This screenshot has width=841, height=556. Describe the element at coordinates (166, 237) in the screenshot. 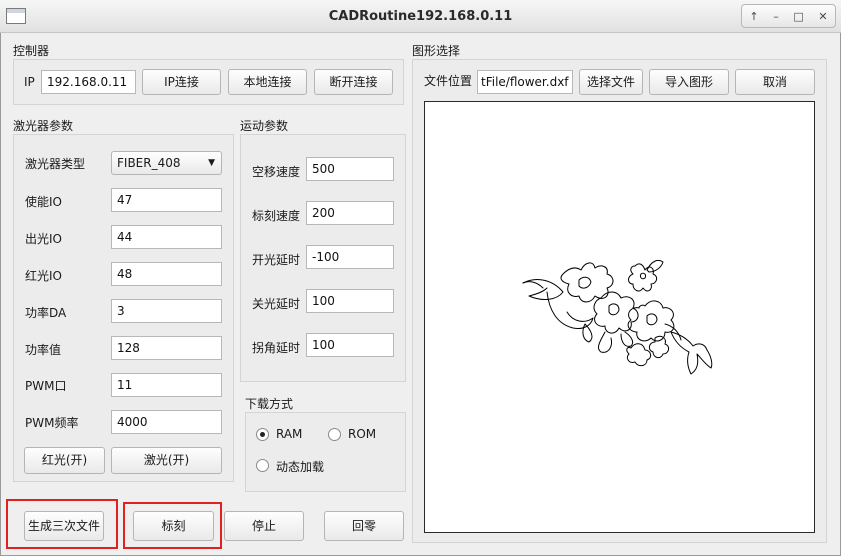

I see `emit-io-input: 44` at that location.